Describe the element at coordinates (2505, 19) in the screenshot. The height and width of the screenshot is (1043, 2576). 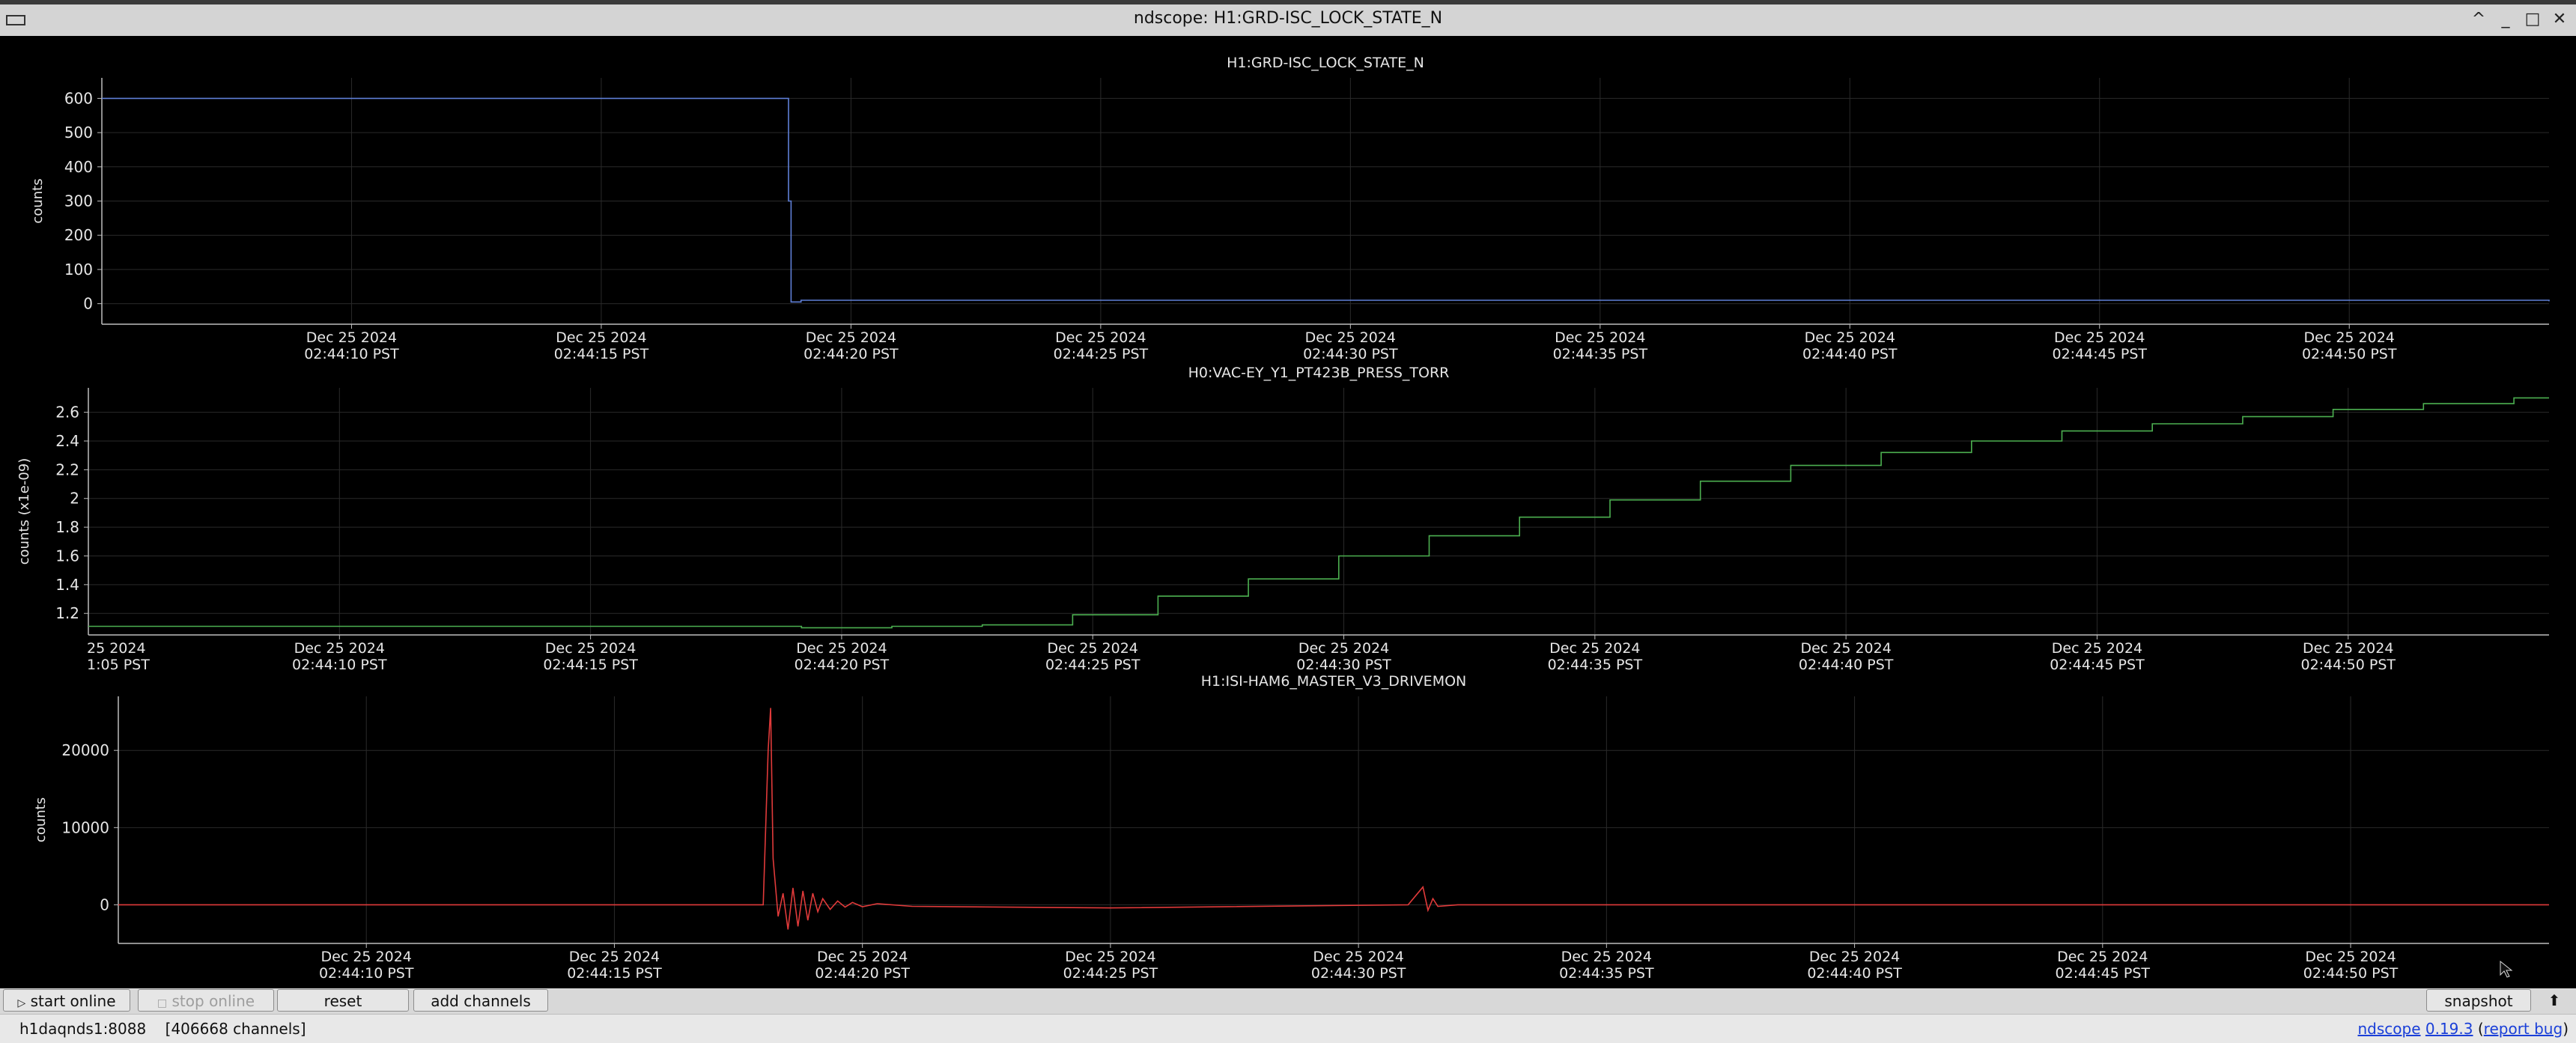
I see `minimize-window-button: _` at that location.